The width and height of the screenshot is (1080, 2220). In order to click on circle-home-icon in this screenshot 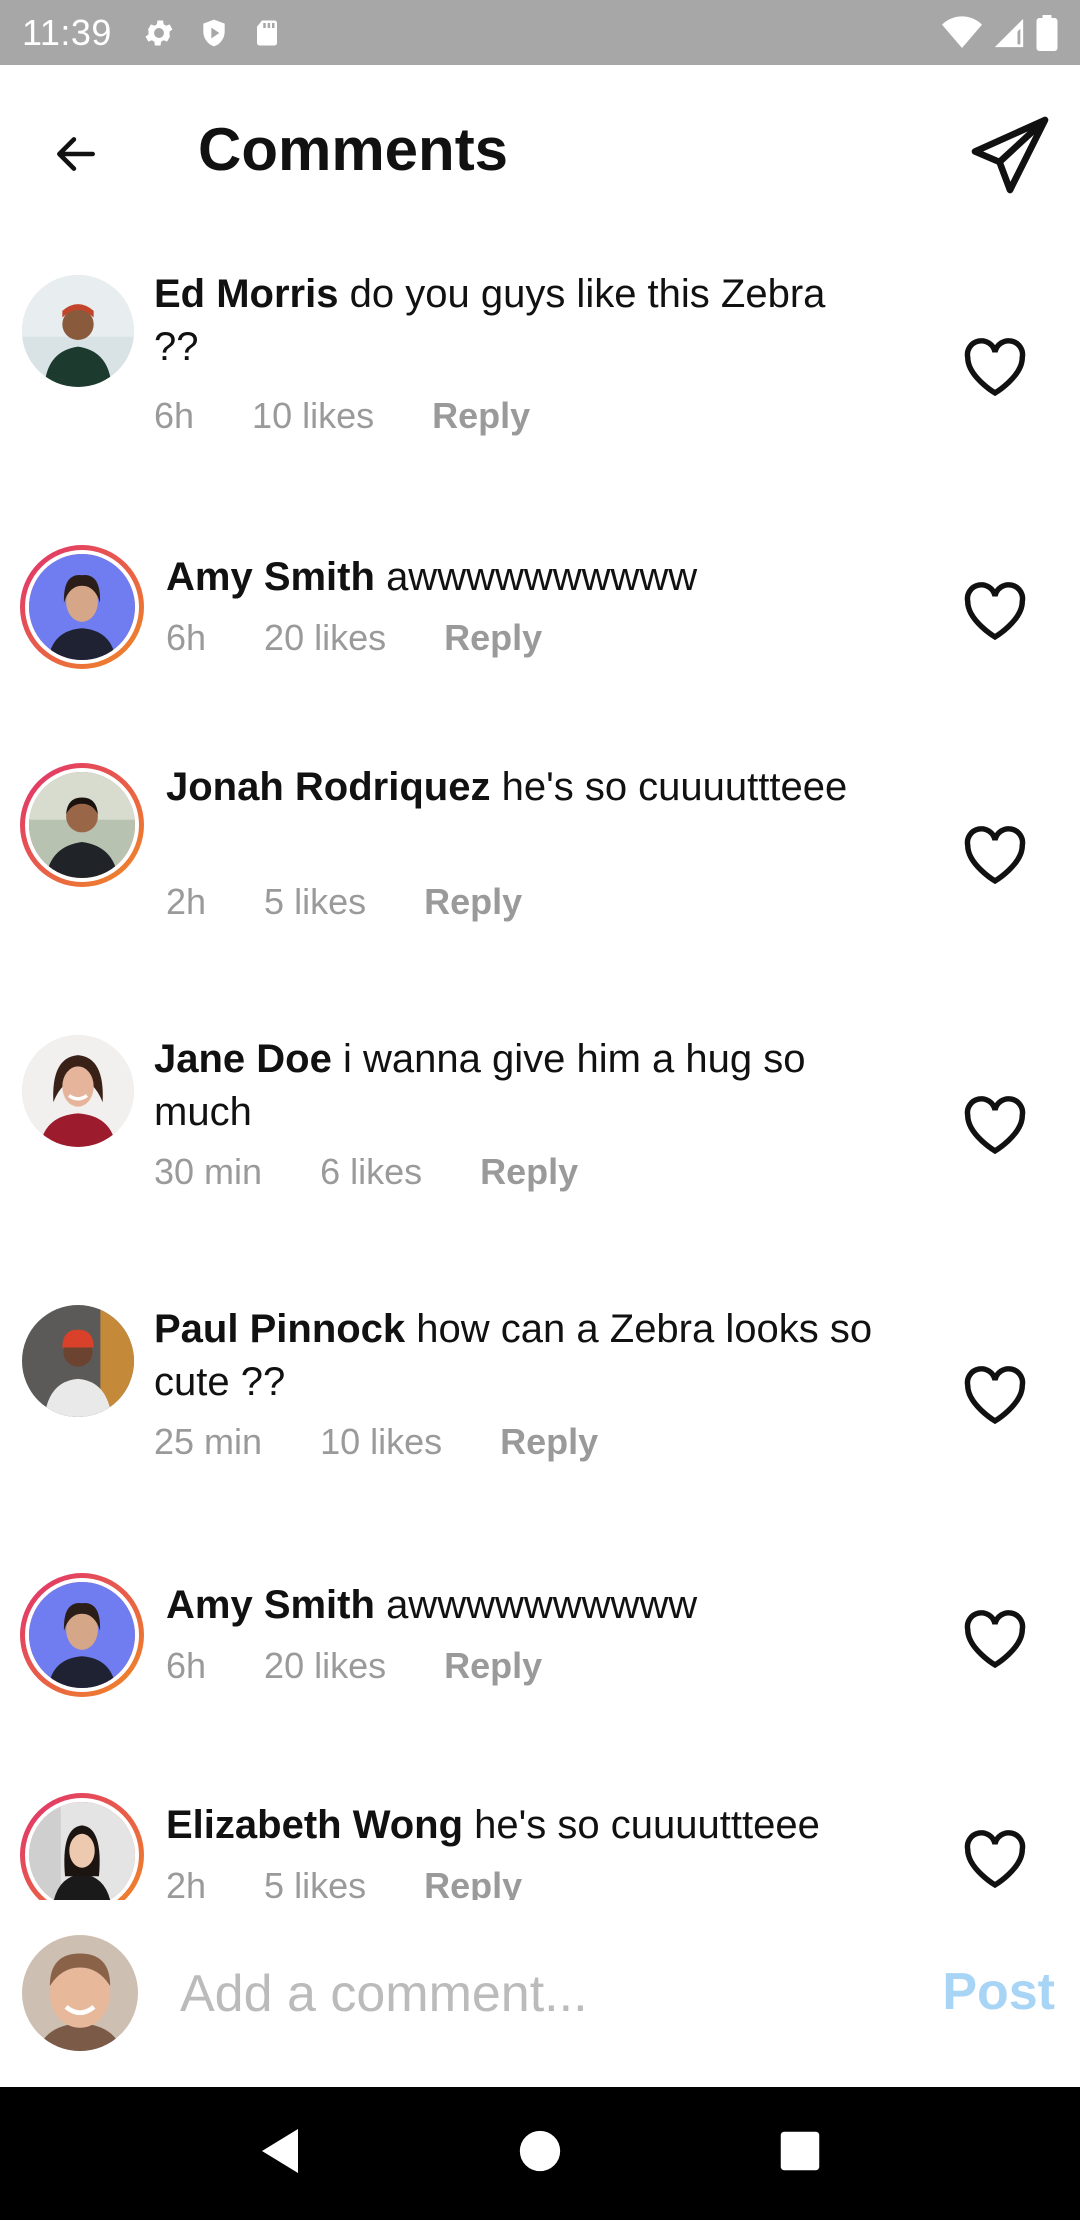, I will do `click(540, 2153)`.